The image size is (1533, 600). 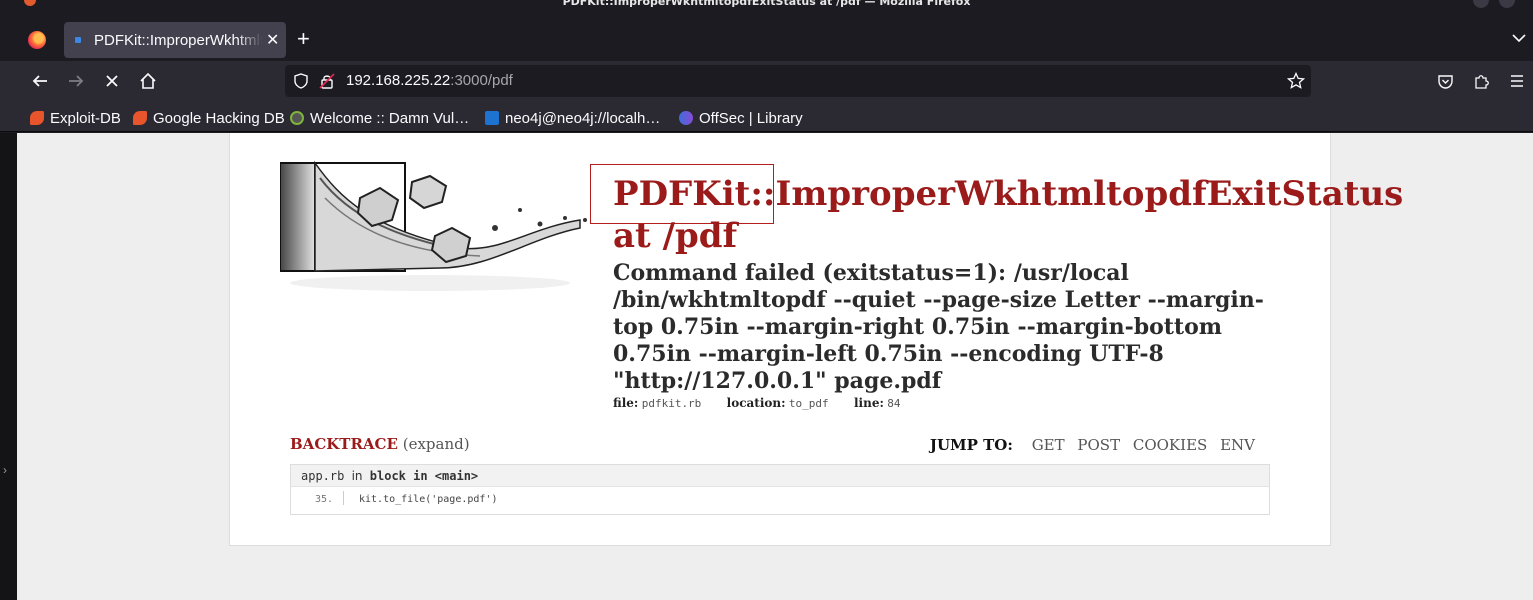 What do you see at coordinates (424, 476) in the screenshot?
I see `frame-context: block in <main>` at bounding box center [424, 476].